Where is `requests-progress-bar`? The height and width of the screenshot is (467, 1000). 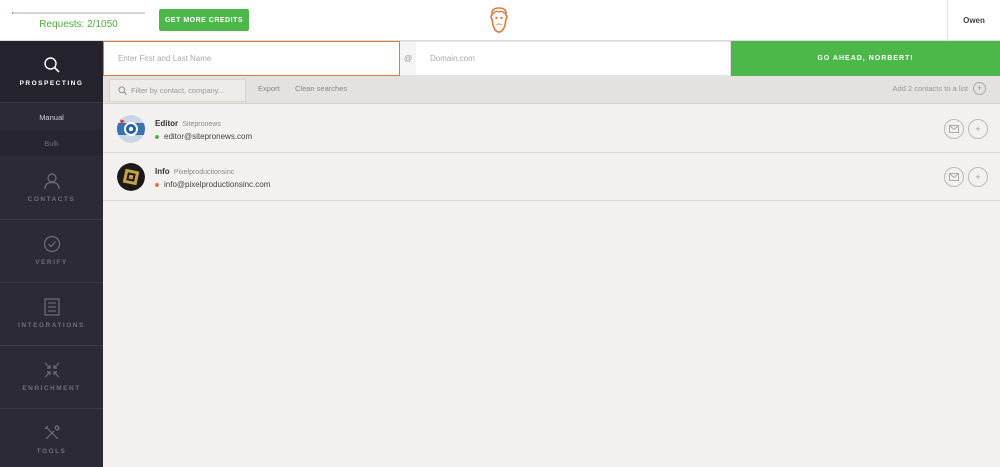 requests-progress-bar is located at coordinates (78, 13).